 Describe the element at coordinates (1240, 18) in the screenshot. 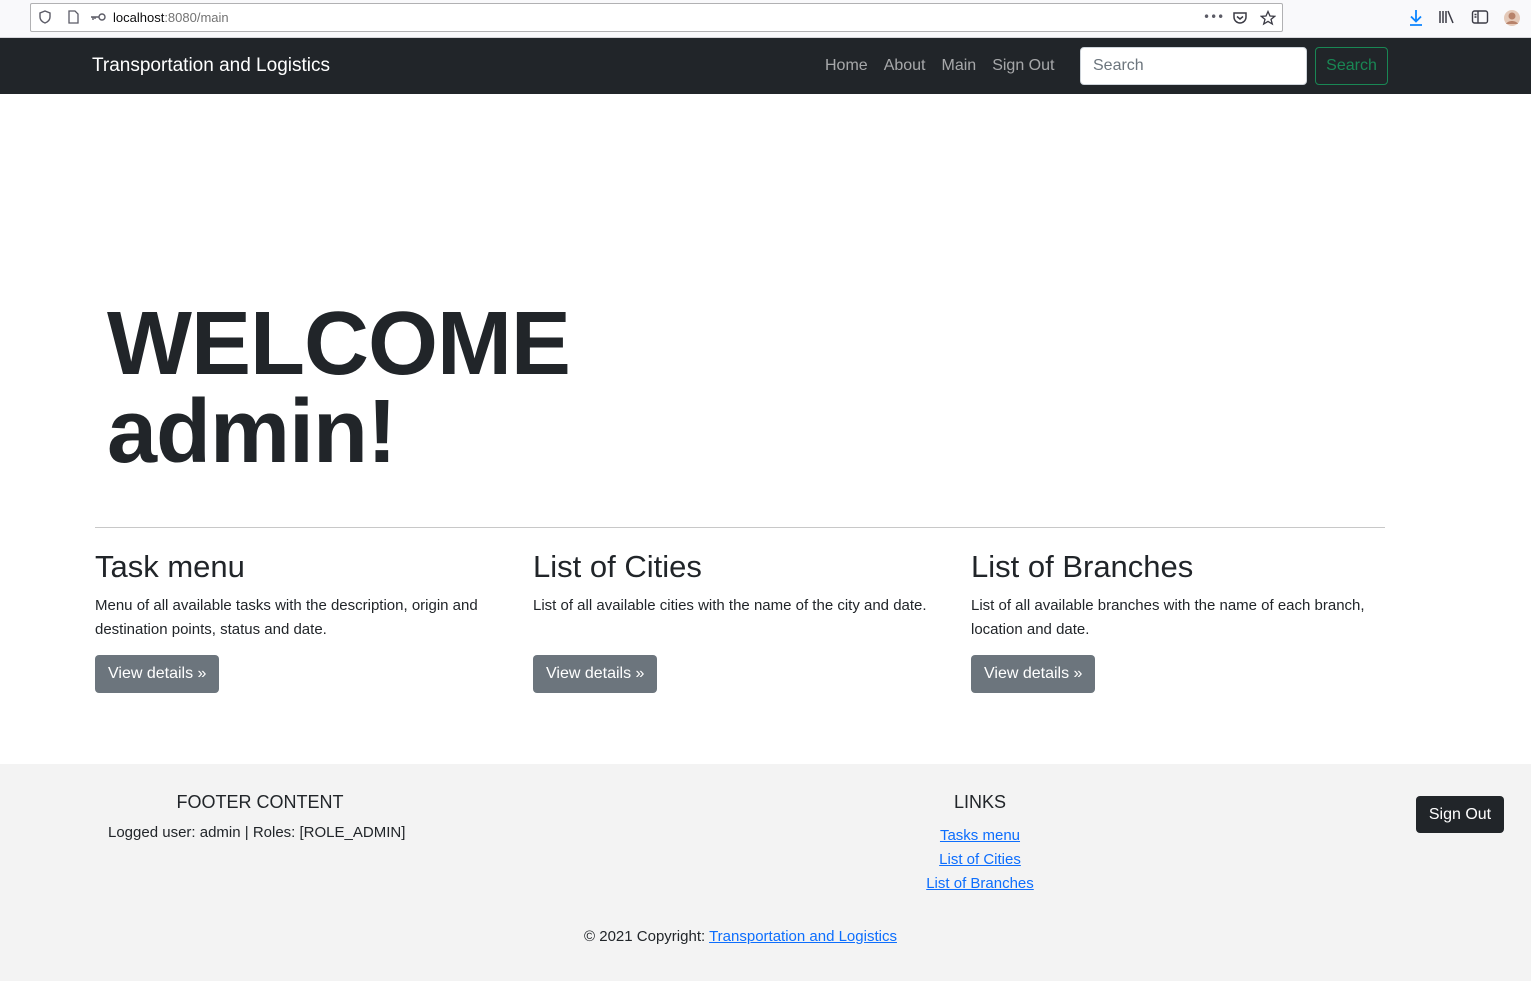

I see `pocket-icon` at that location.